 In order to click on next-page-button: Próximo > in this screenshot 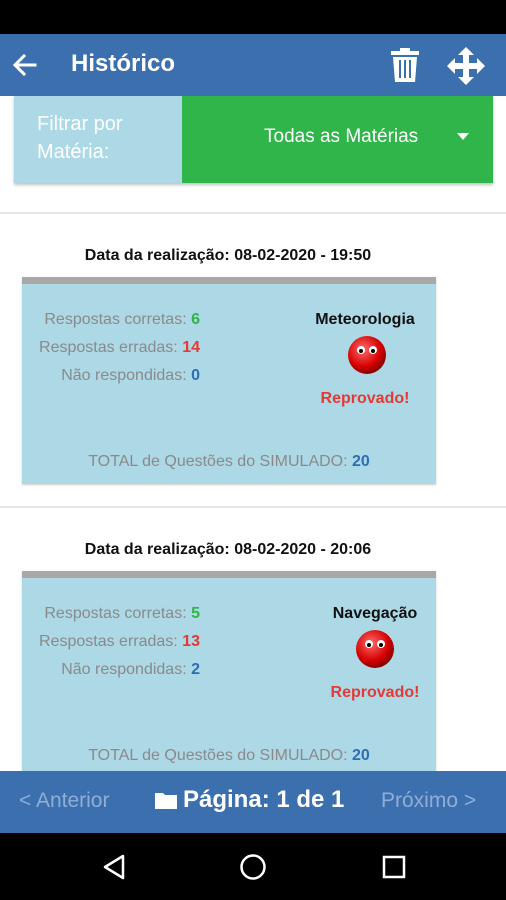, I will do `click(428, 801)`.